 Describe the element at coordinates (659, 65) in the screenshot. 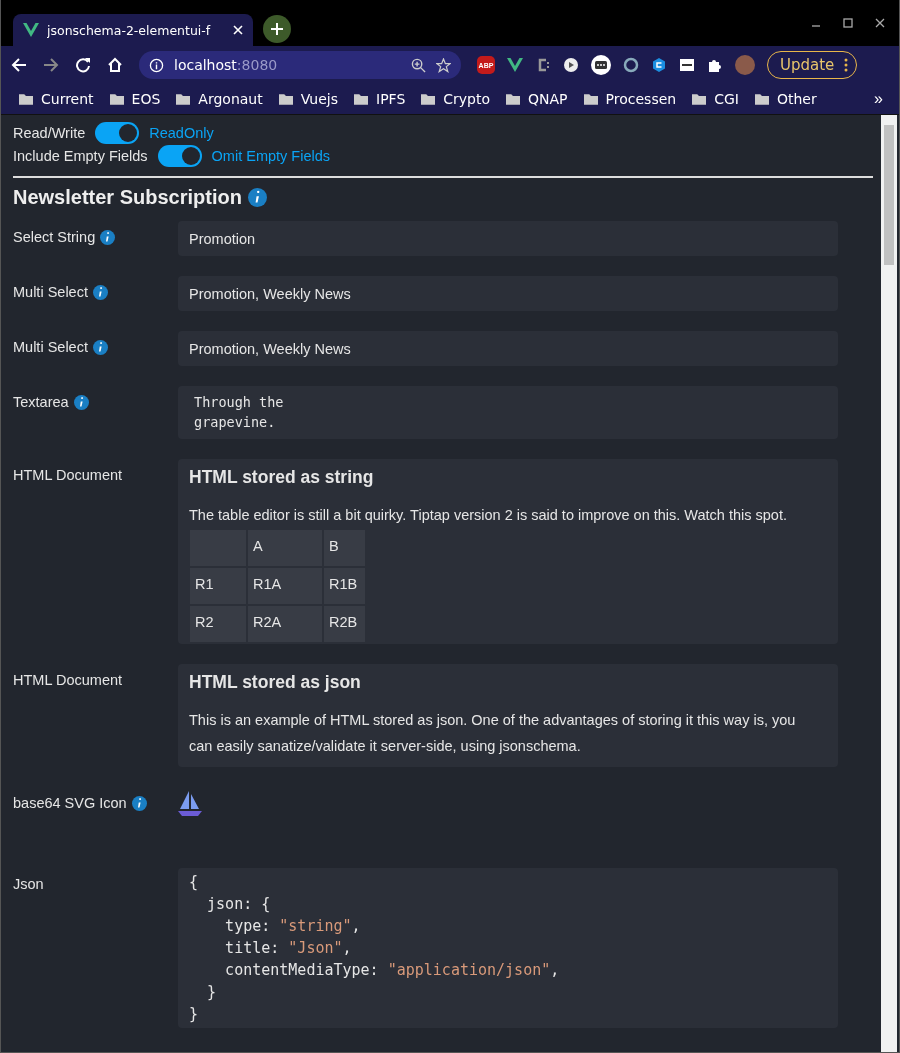

I see `hexagon-icon` at that location.